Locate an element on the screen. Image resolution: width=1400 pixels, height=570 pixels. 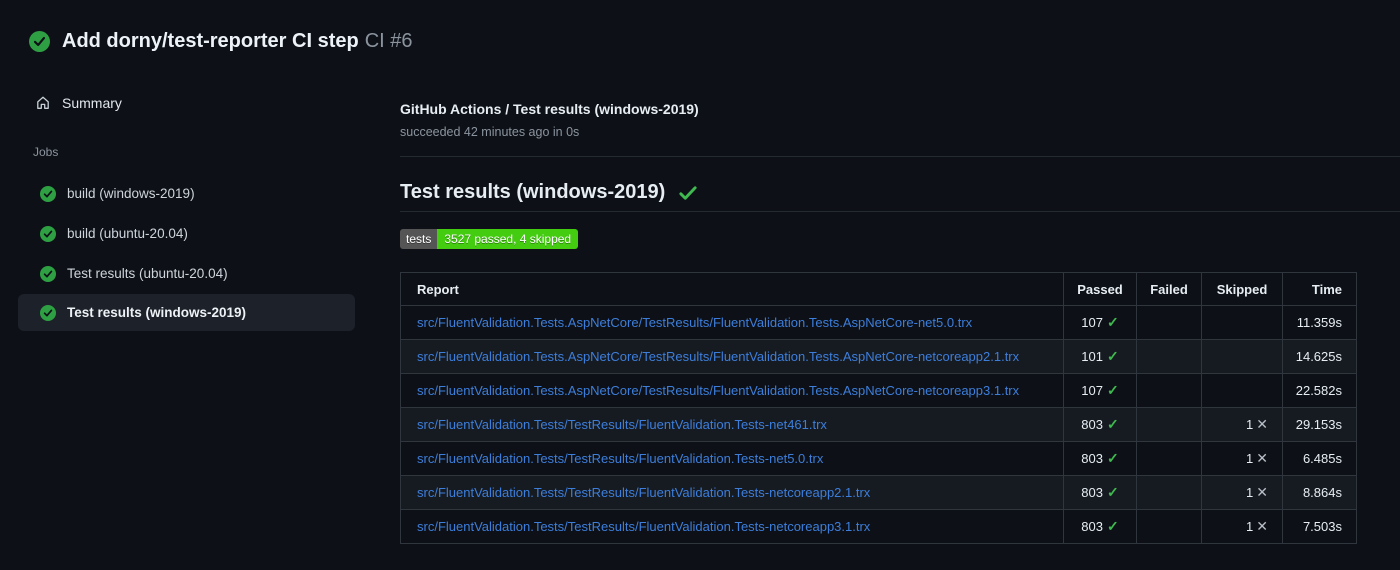
sidebar-job-build-ubuntu: build (ubuntu-20.04) is located at coordinates (186, 233).